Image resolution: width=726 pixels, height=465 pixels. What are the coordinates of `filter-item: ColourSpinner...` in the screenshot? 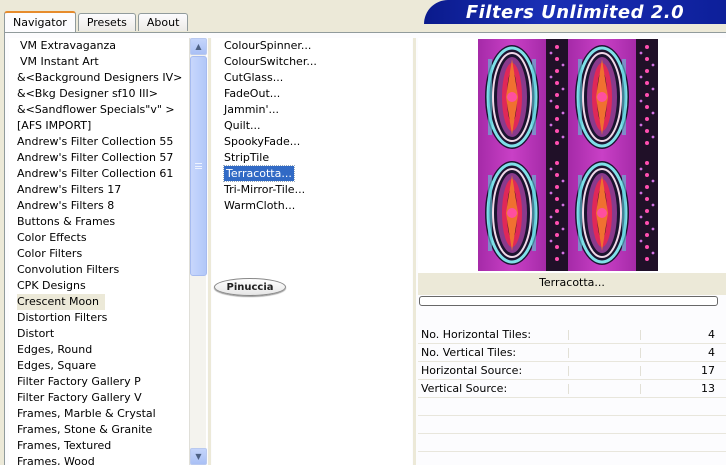 It's located at (318, 46).